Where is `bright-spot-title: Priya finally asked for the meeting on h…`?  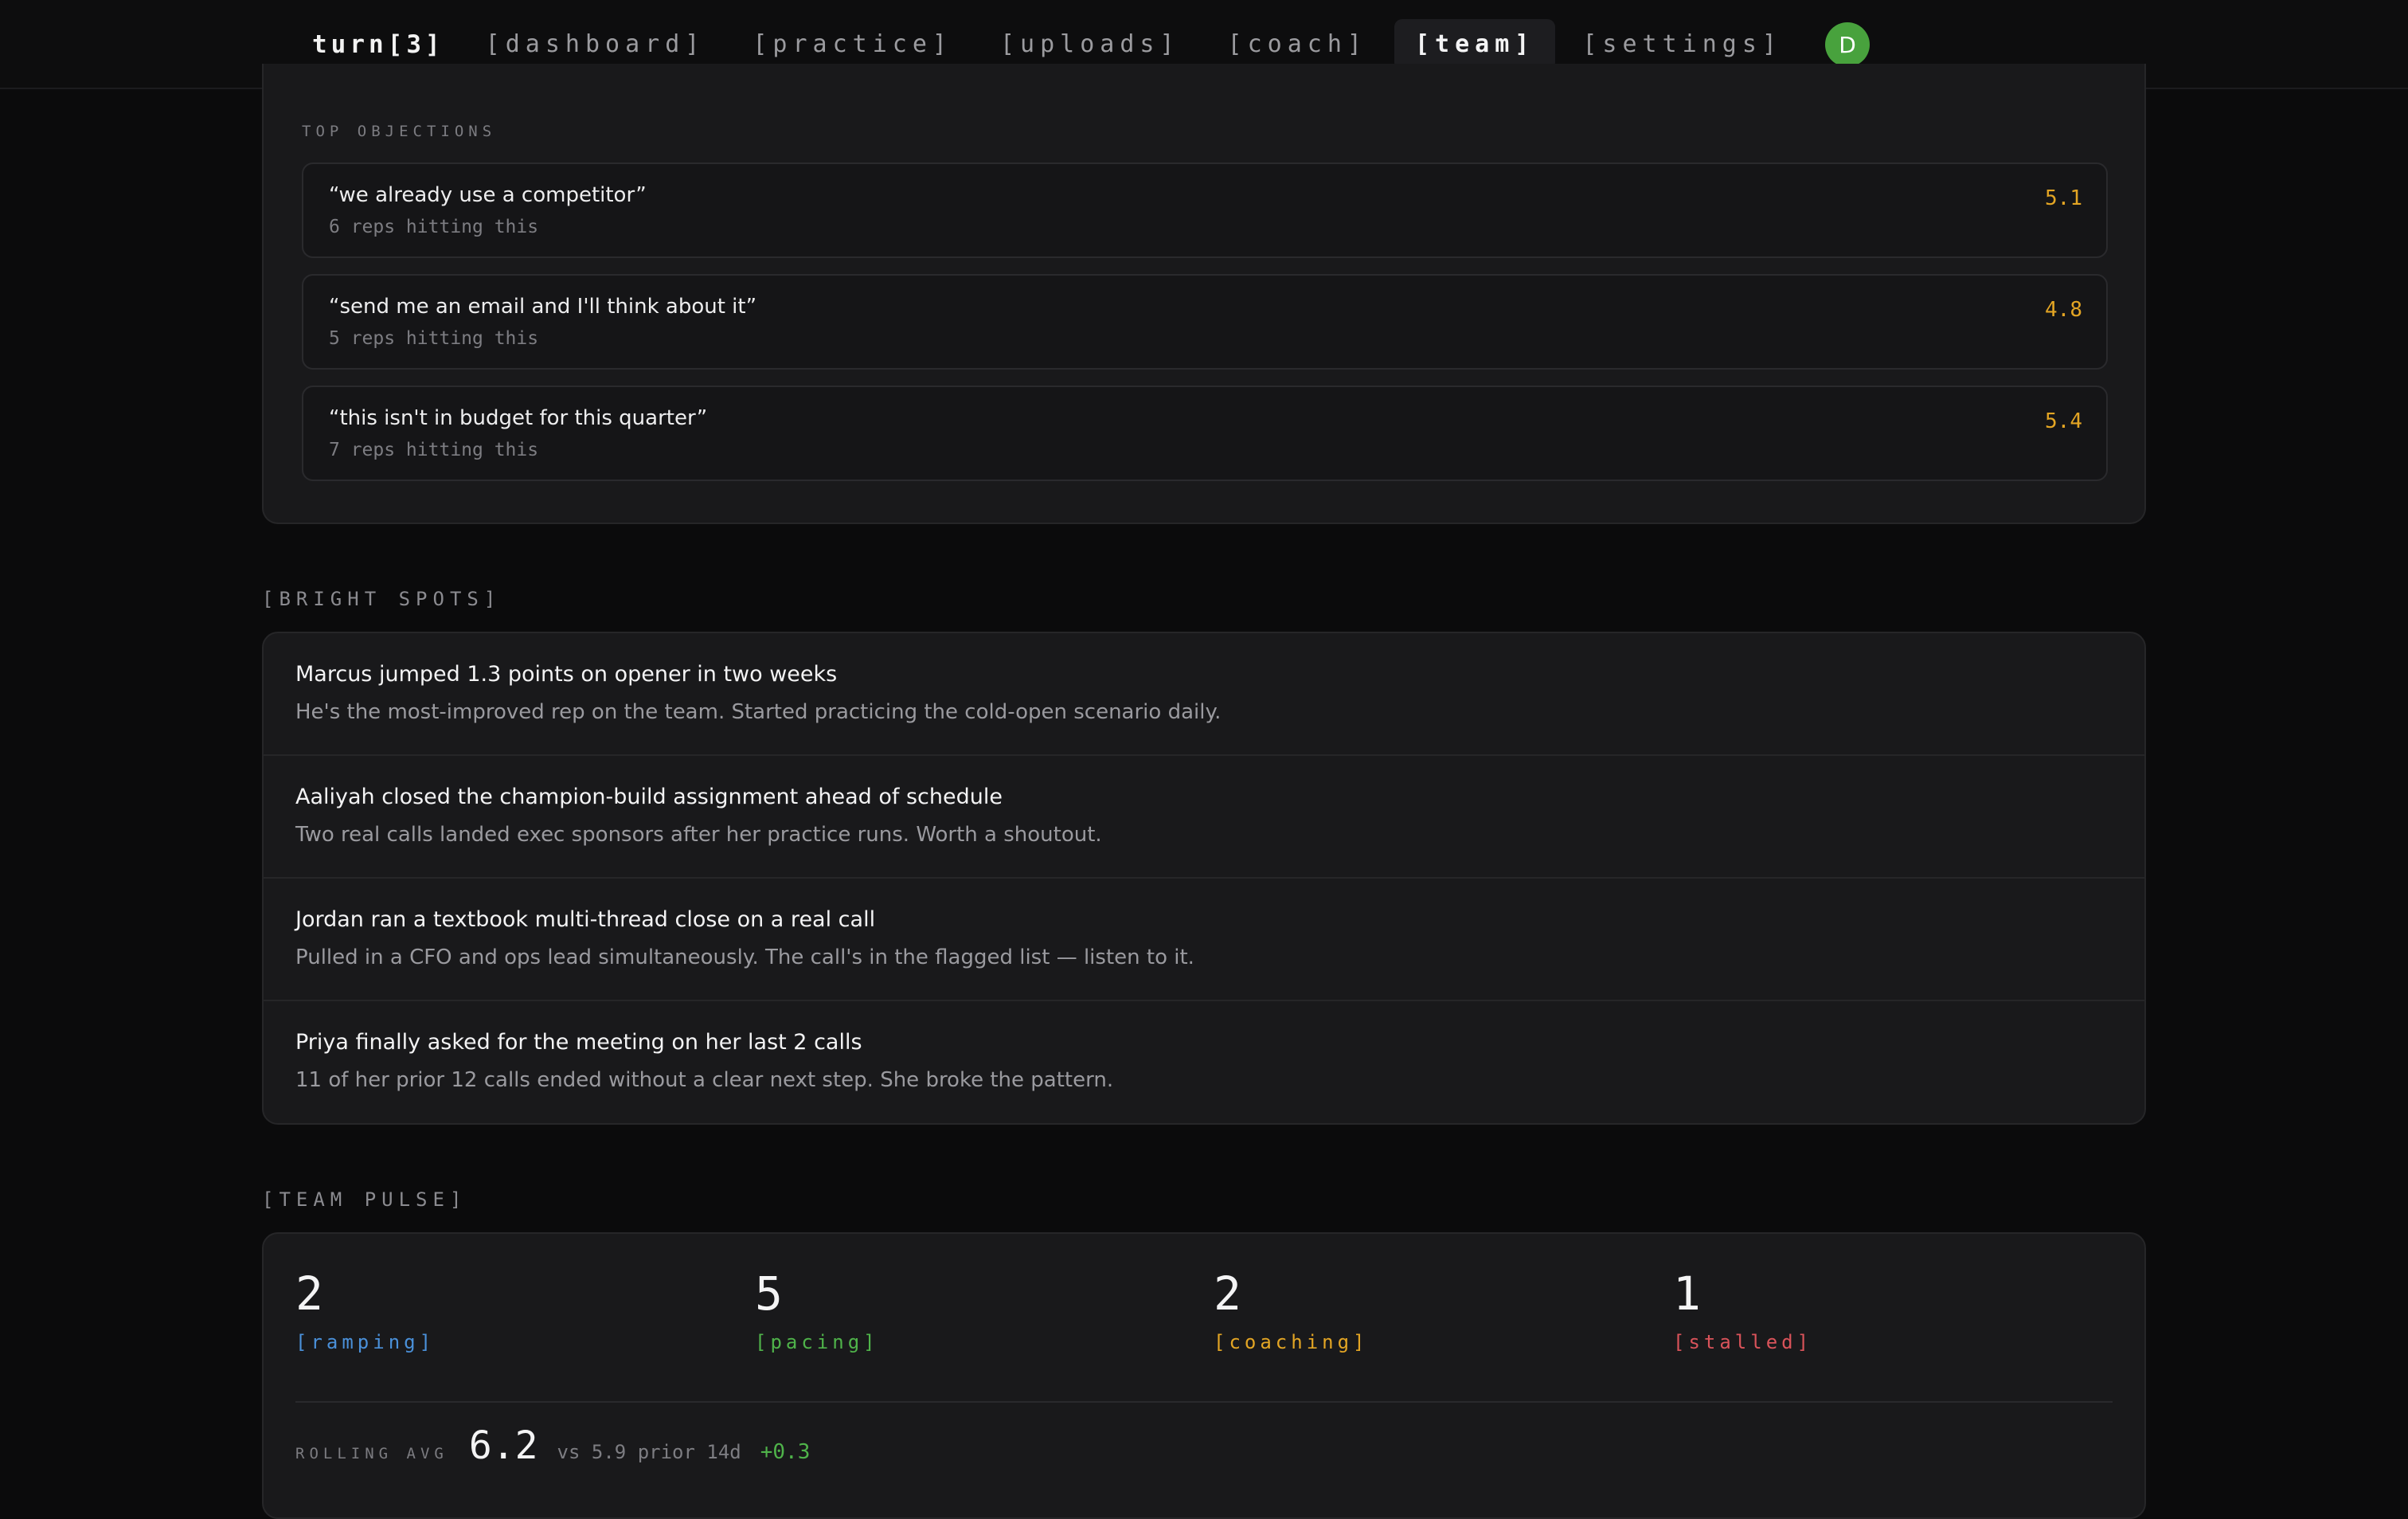
bright-spot-title: Priya finally asked for the meeting on h… is located at coordinates (578, 1042).